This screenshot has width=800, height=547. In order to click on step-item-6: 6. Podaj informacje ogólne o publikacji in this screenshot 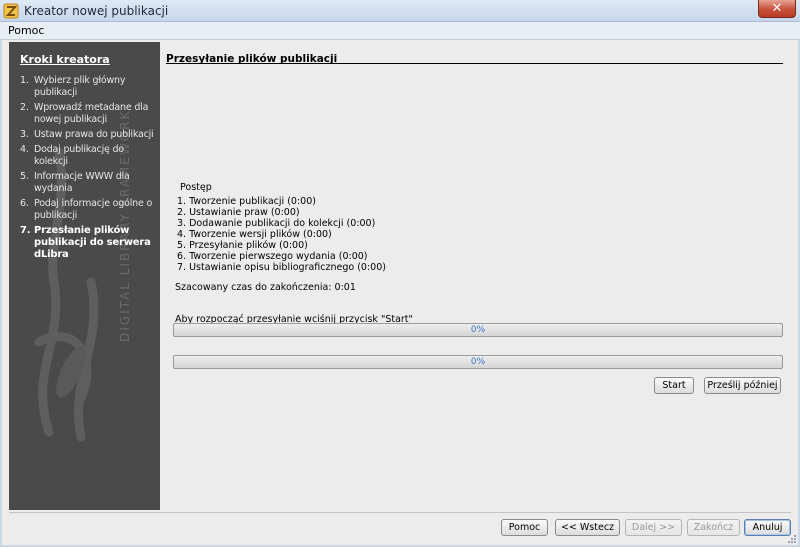, I will do `click(86, 209)`.